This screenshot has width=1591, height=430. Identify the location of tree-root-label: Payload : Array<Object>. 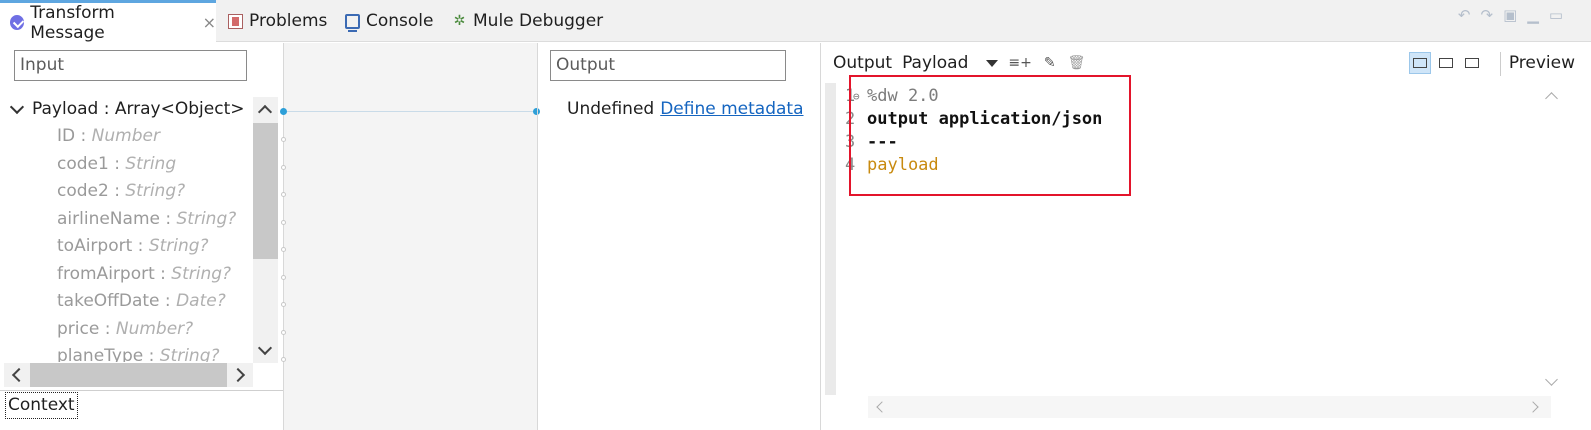
(138, 109).